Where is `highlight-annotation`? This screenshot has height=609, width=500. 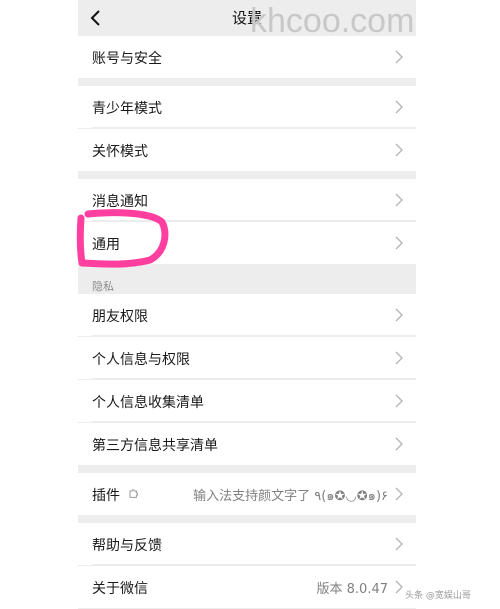
highlight-annotation is located at coordinates (122, 238).